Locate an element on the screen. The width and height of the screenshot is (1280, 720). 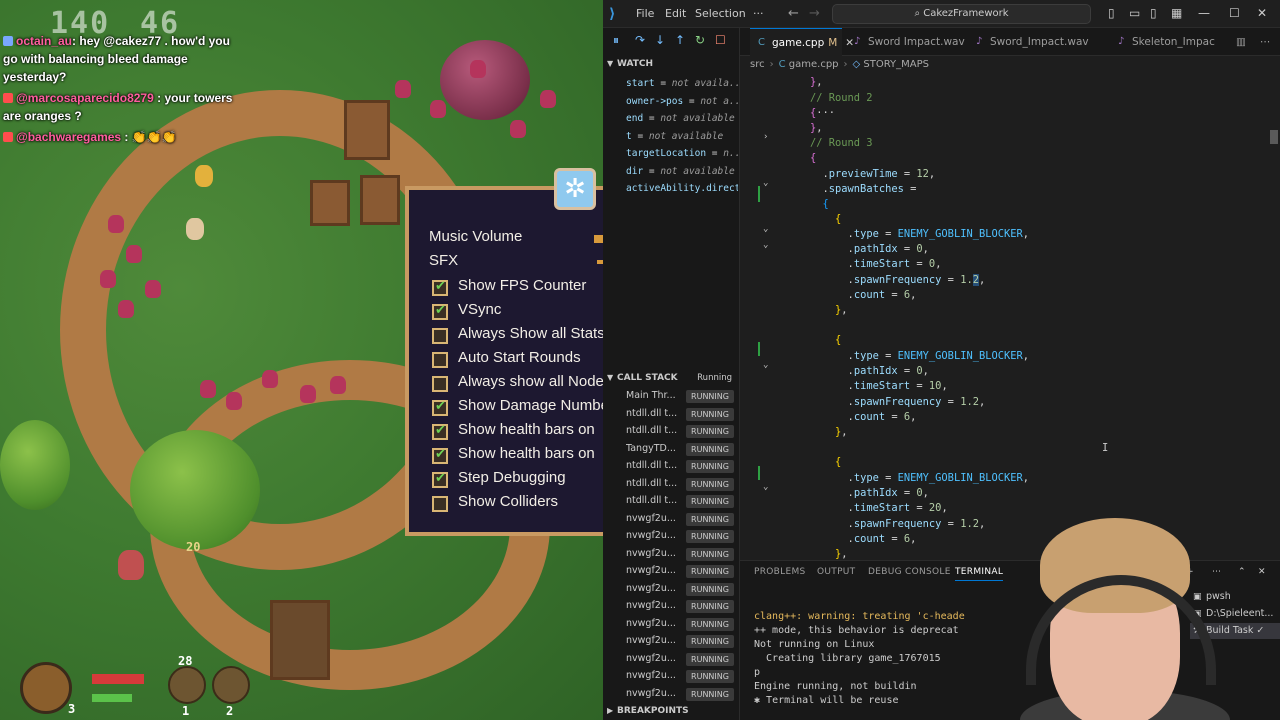
gear-icon: ✲ is located at coordinates (575, 189).